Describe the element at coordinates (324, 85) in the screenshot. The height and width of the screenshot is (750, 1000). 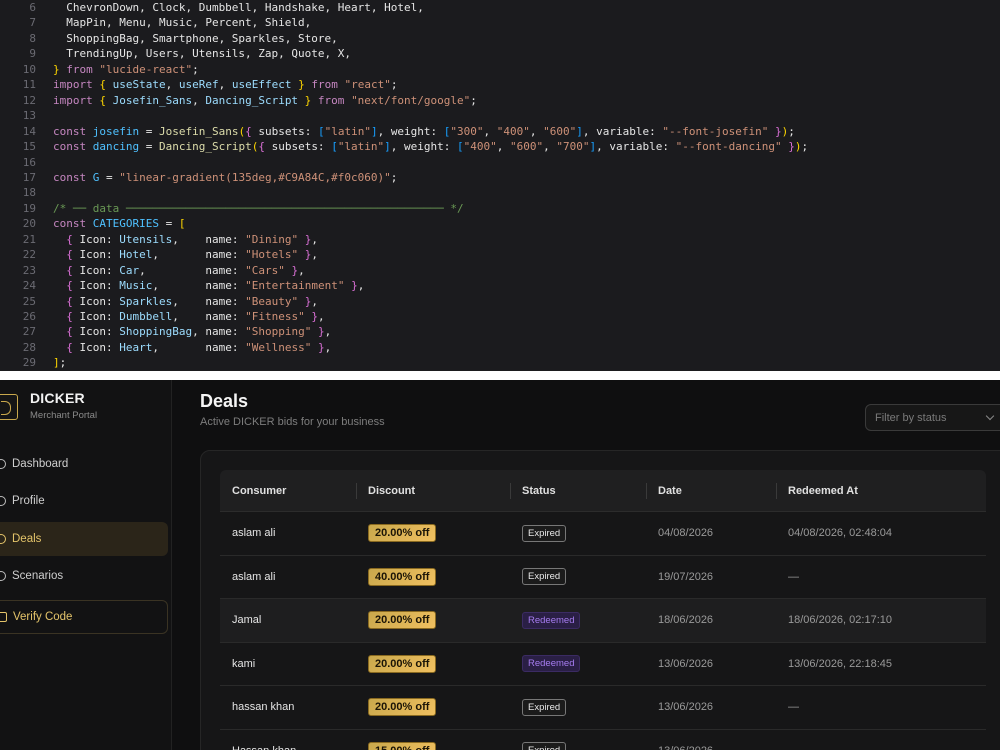
I see `code-token: from` at that location.